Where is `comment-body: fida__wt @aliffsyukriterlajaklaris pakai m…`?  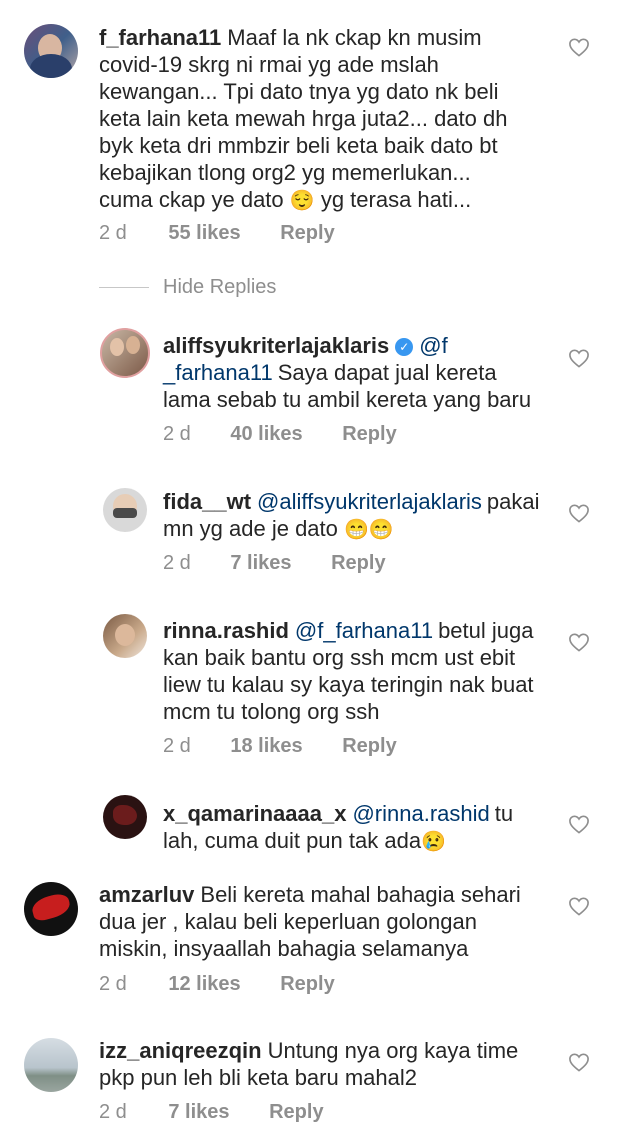 comment-body: fida__wt @aliffsyukriterlajaklaris pakai m… is located at coordinates (358, 516).